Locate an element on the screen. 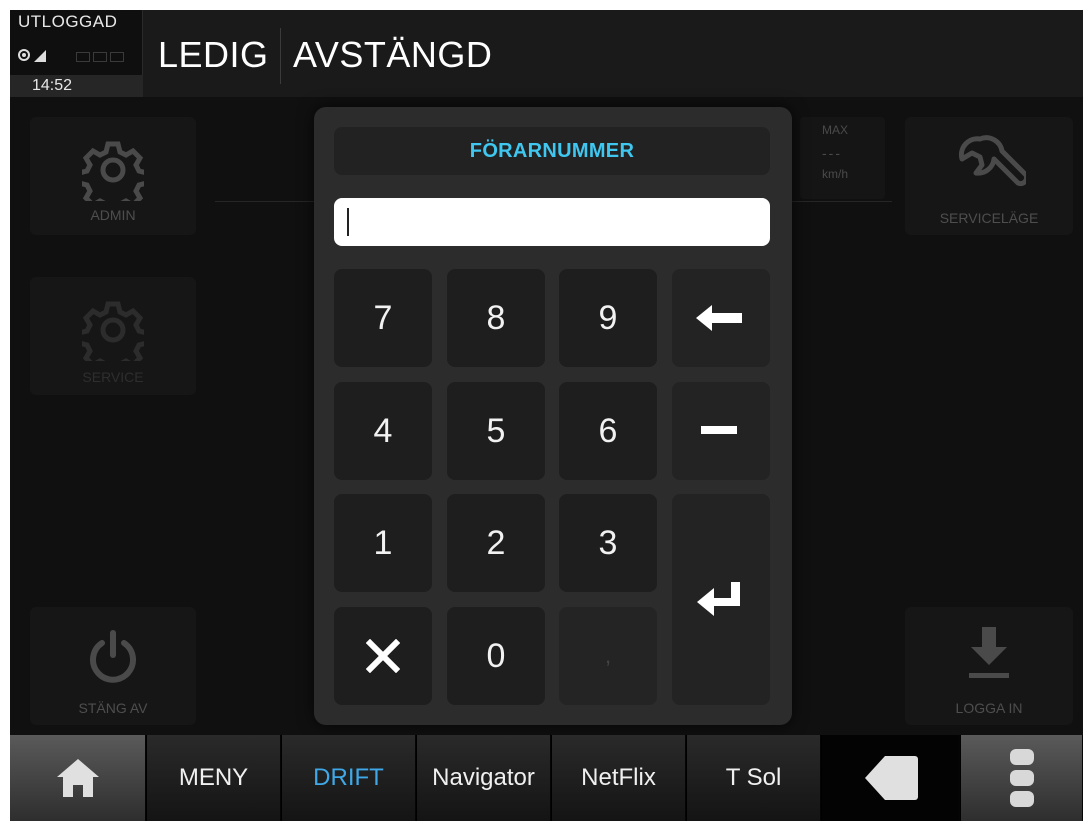 The width and height of the screenshot is (1083, 821). nav-meny: MENY is located at coordinates (214, 778).